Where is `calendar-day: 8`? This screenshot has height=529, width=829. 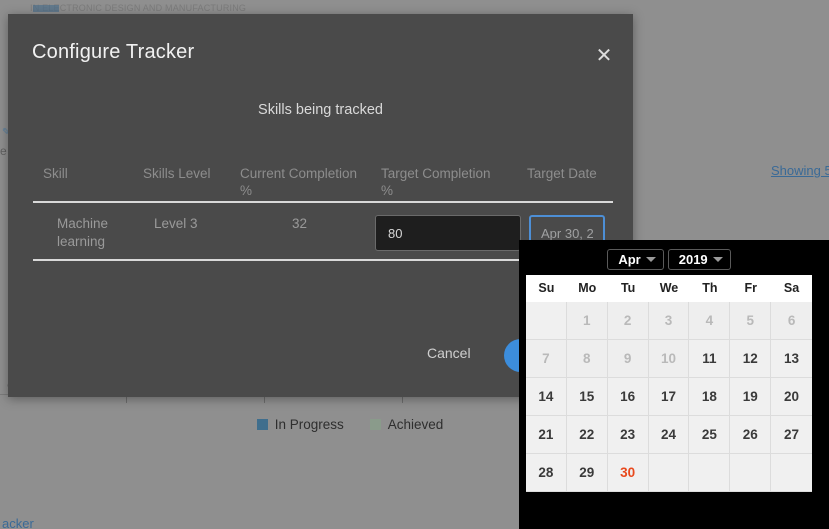
calendar-day: 8 is located at coordinates (587, 359).